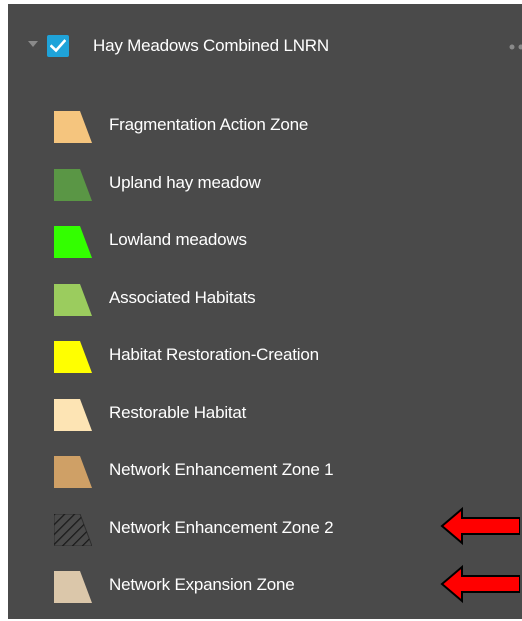 This screenshot has height=621, width=522. Describe the element at coordinates (209, 124) in the screenshot. I see `legend-label: Fragmentation Action Zone` at that location.